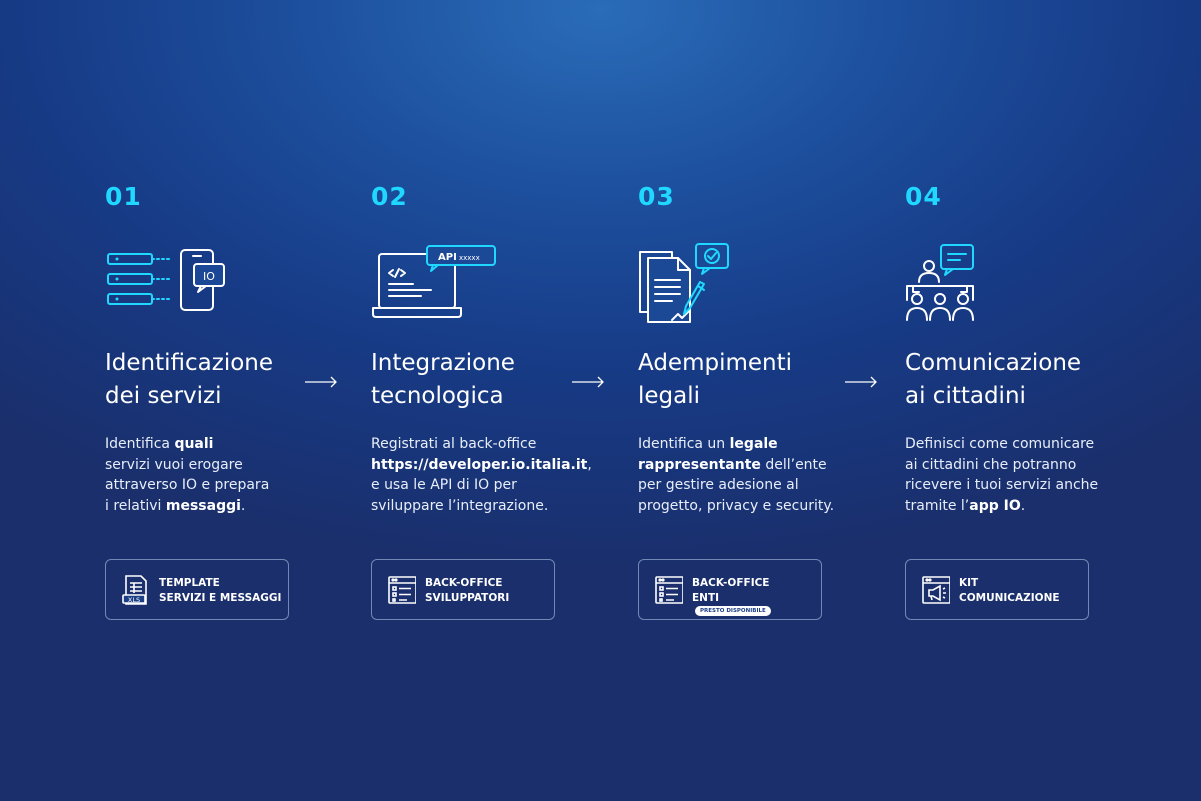 Image resolution: width=1201 pixels, height=801 pixels. I want to click on description-line: servizi vuoi erogare, so click(225, 465).